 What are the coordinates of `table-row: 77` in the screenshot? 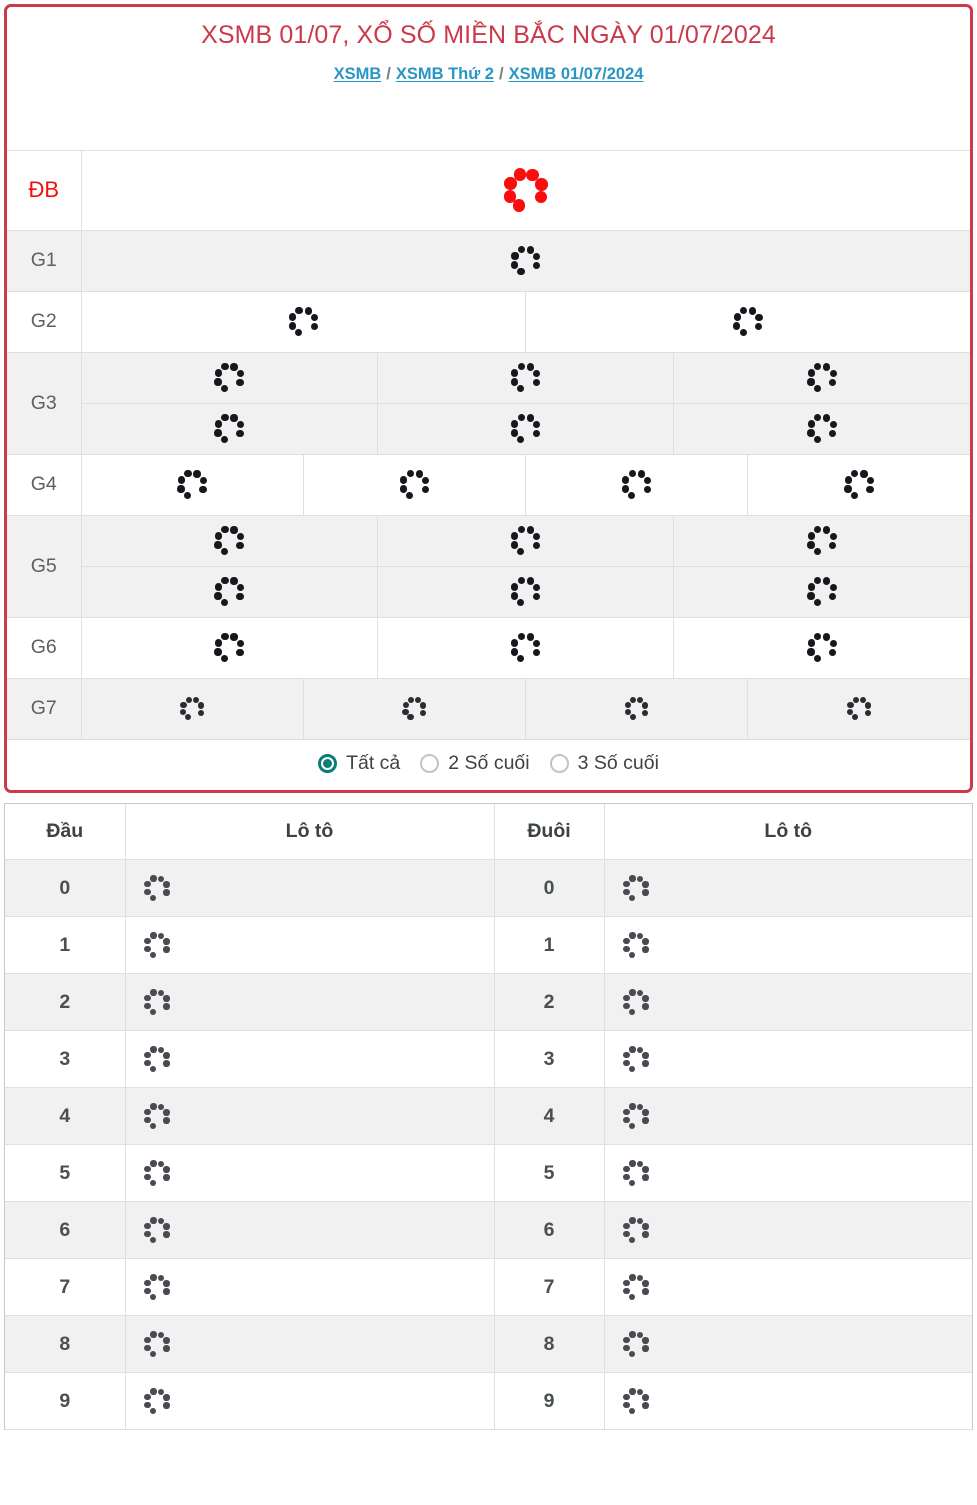 It's located at (488, 1287).